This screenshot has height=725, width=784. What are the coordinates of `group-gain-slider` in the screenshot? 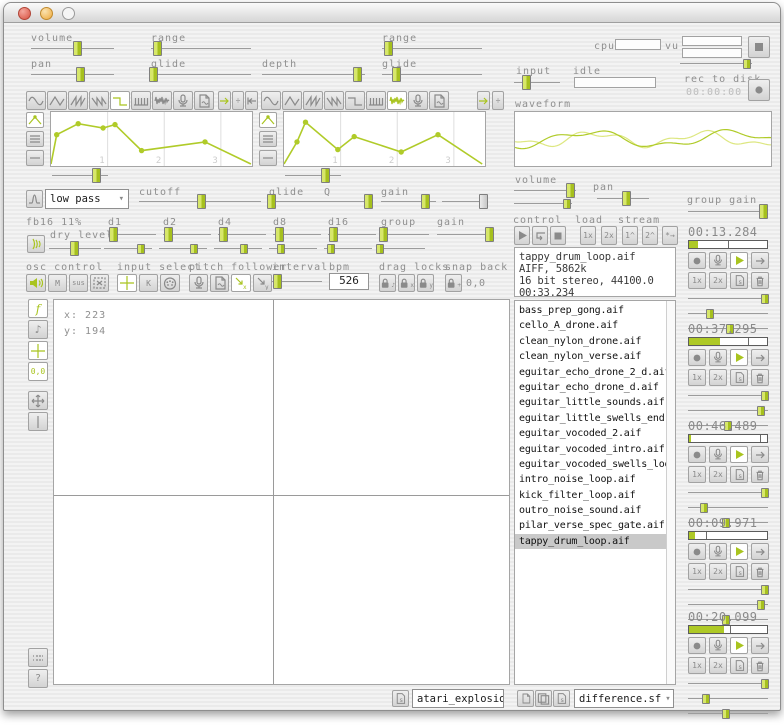 It's located at (728, 211).